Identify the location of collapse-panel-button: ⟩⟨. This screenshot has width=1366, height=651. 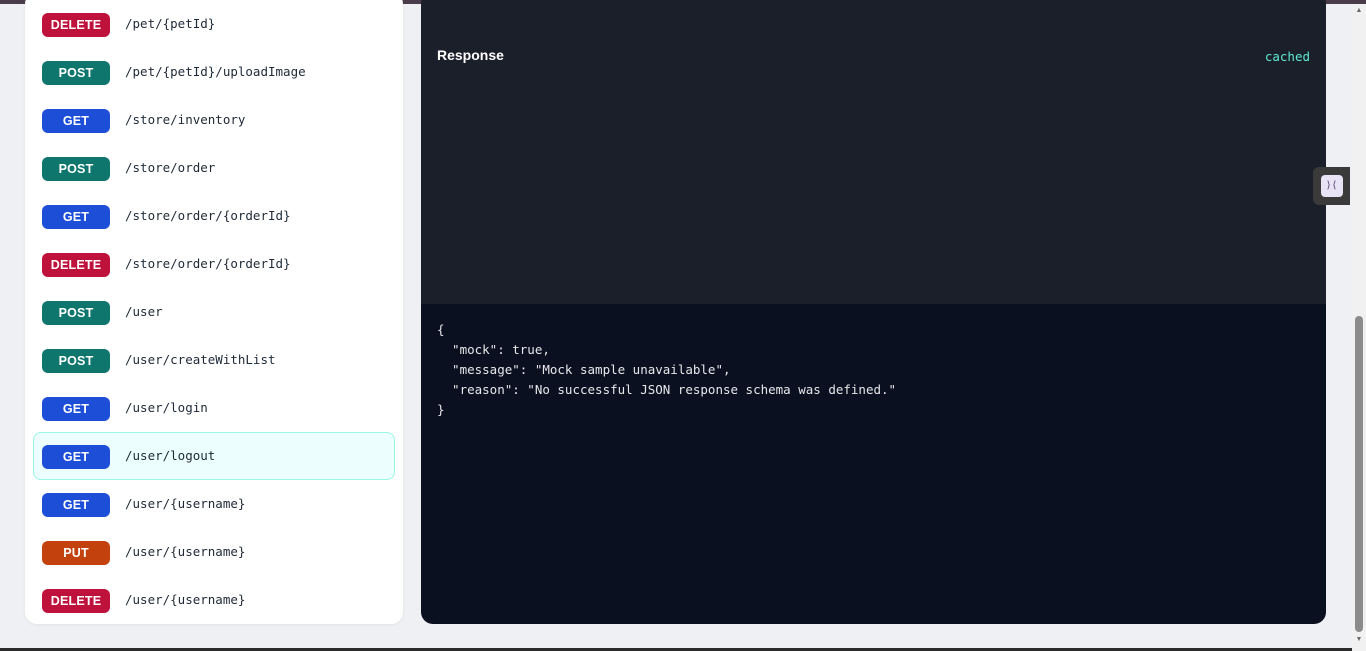
(1331, 186).